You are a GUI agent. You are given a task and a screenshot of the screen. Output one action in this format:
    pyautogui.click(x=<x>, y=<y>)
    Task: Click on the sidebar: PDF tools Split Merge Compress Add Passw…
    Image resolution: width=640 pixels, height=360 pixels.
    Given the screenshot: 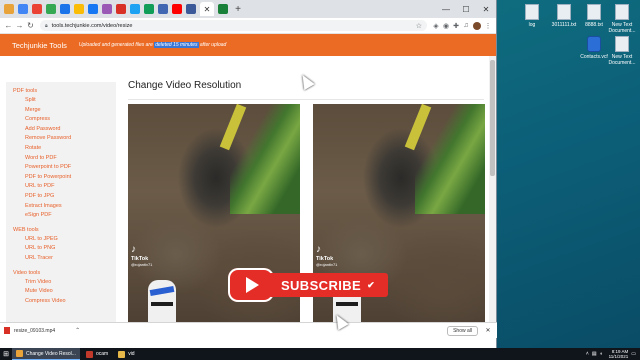 What is the action you would take?
    pyautogui.click(x=61, y=202)
    